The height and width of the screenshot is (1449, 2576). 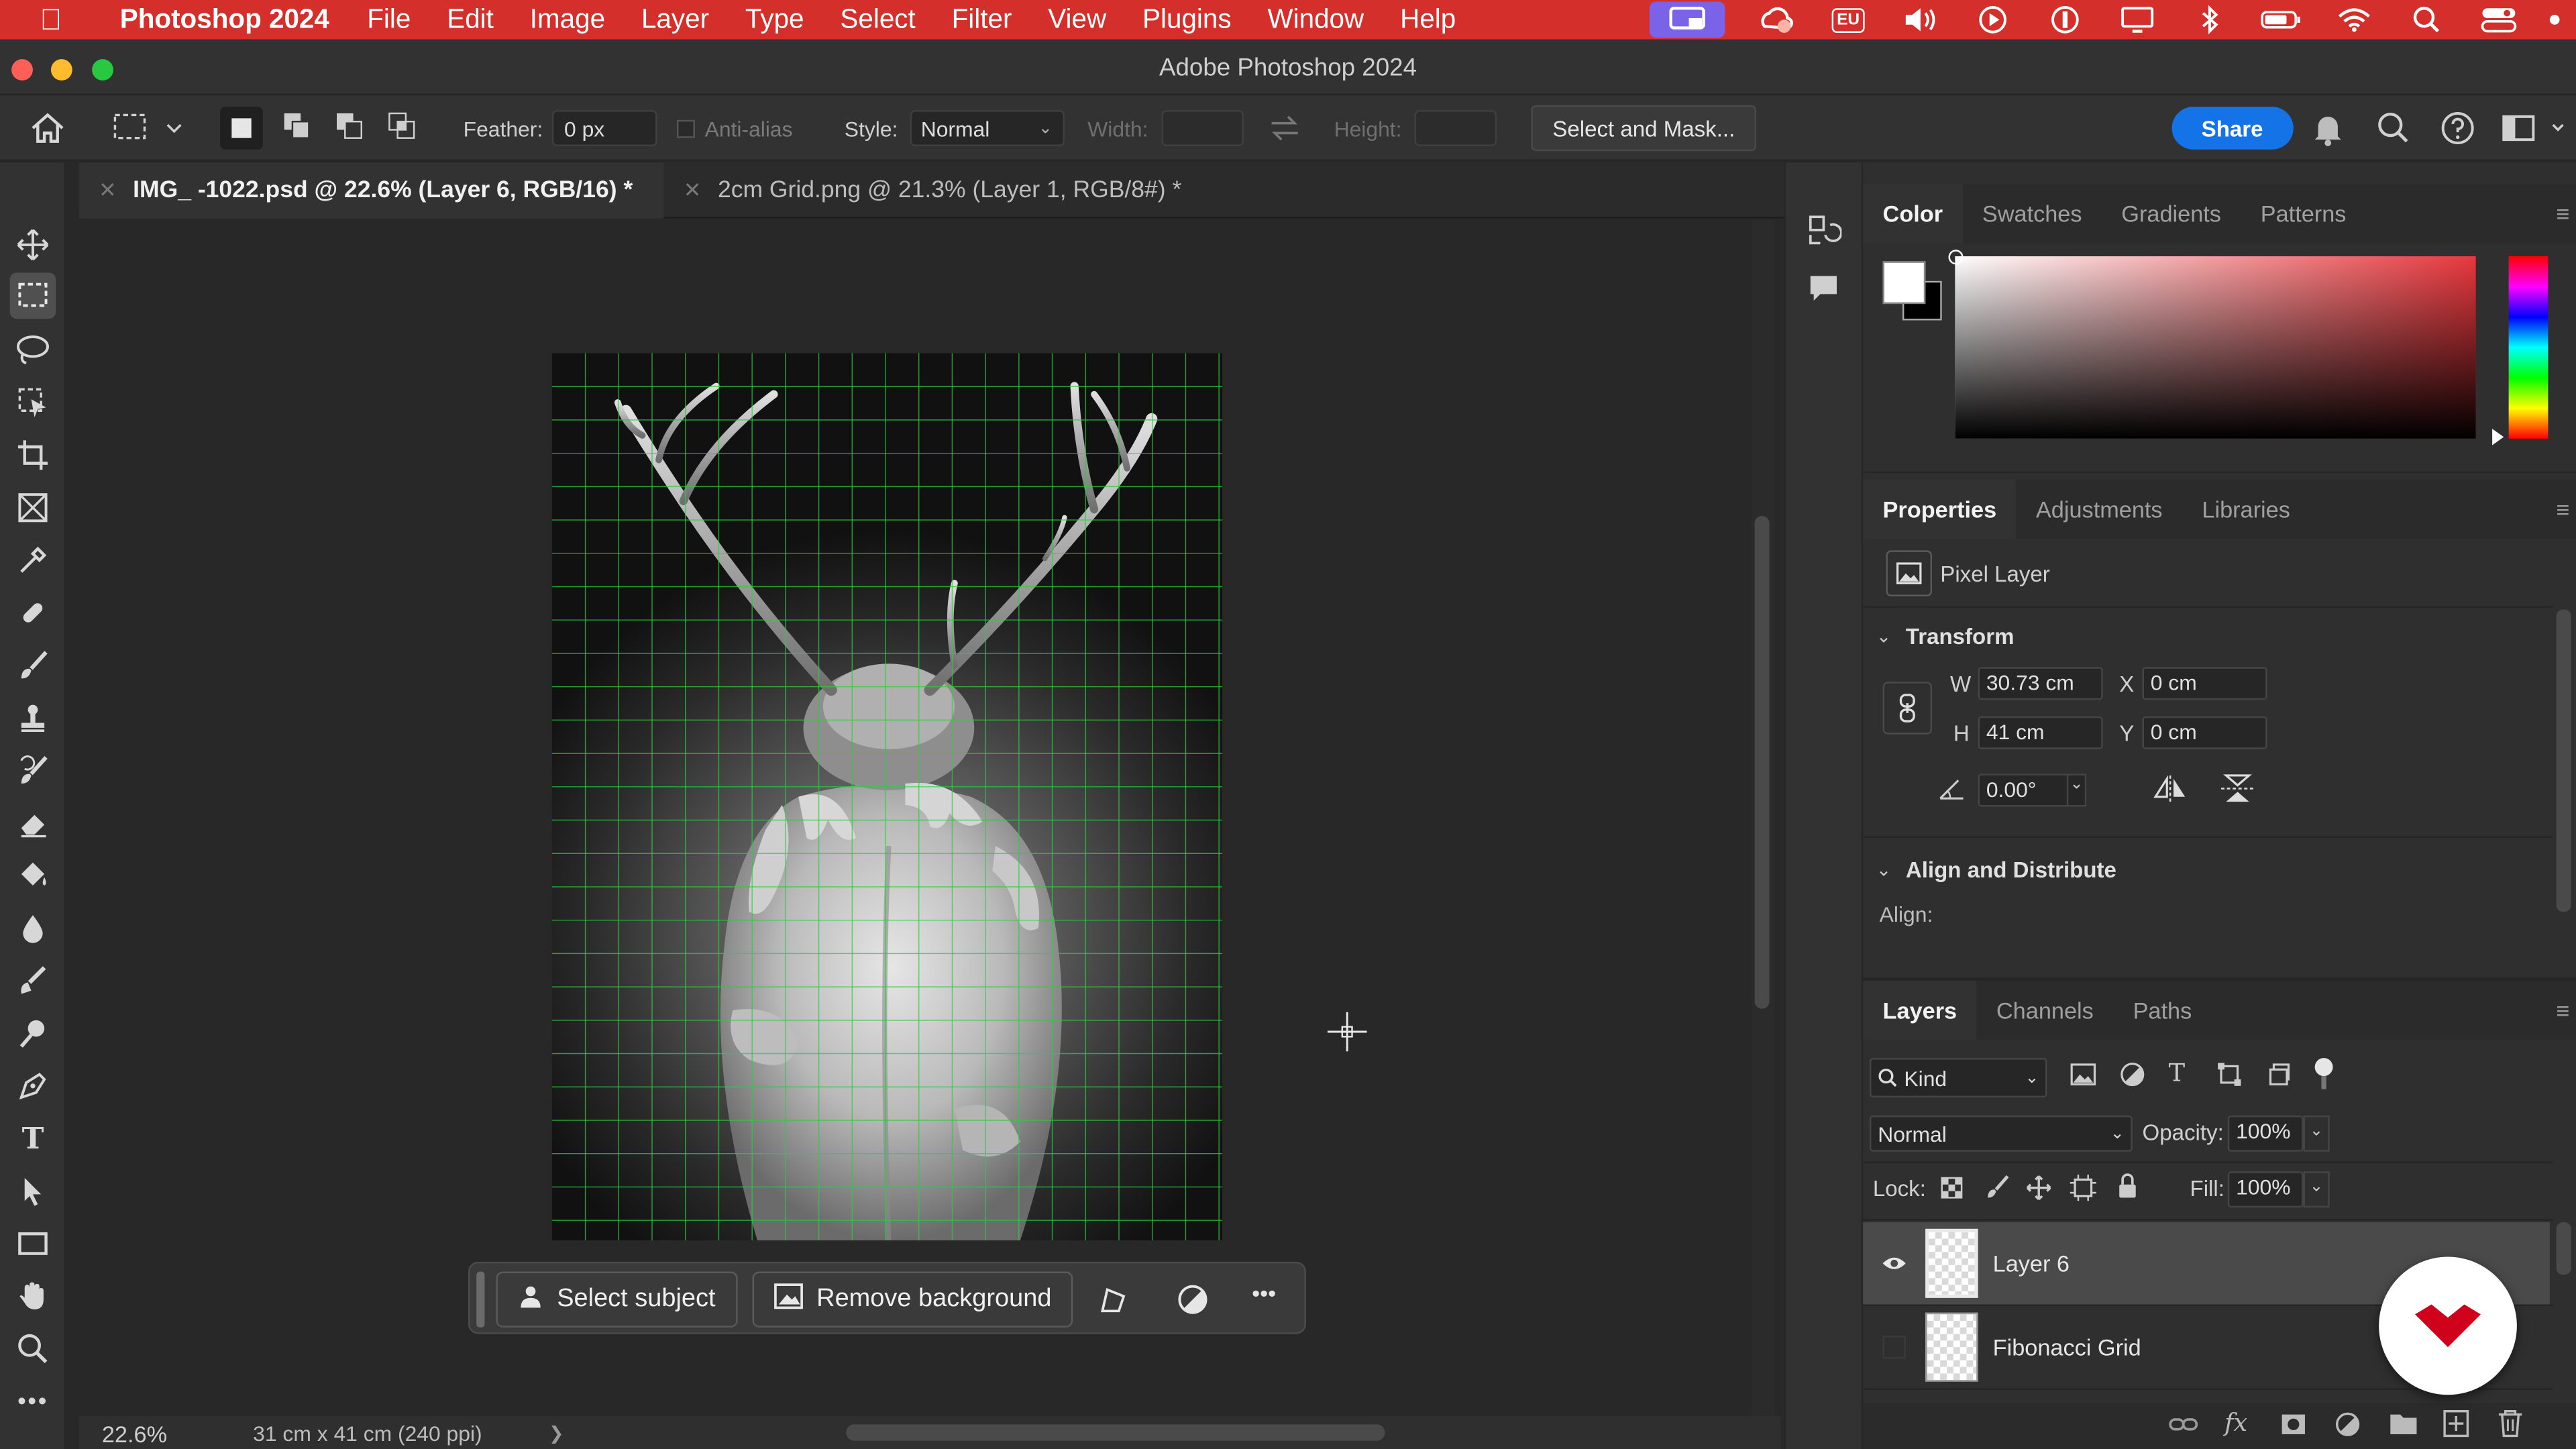 I want to click on color-picker-handle, so click(x=1956, y=257).